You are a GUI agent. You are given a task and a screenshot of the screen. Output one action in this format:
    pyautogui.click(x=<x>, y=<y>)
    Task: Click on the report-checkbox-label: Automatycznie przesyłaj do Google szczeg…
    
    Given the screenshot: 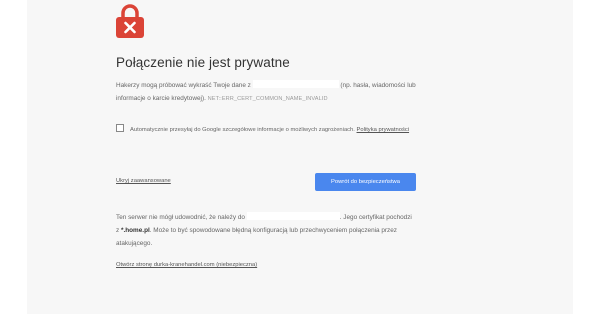 What is the action you would take?
    pyautogui.click(x=242, y=130)
    